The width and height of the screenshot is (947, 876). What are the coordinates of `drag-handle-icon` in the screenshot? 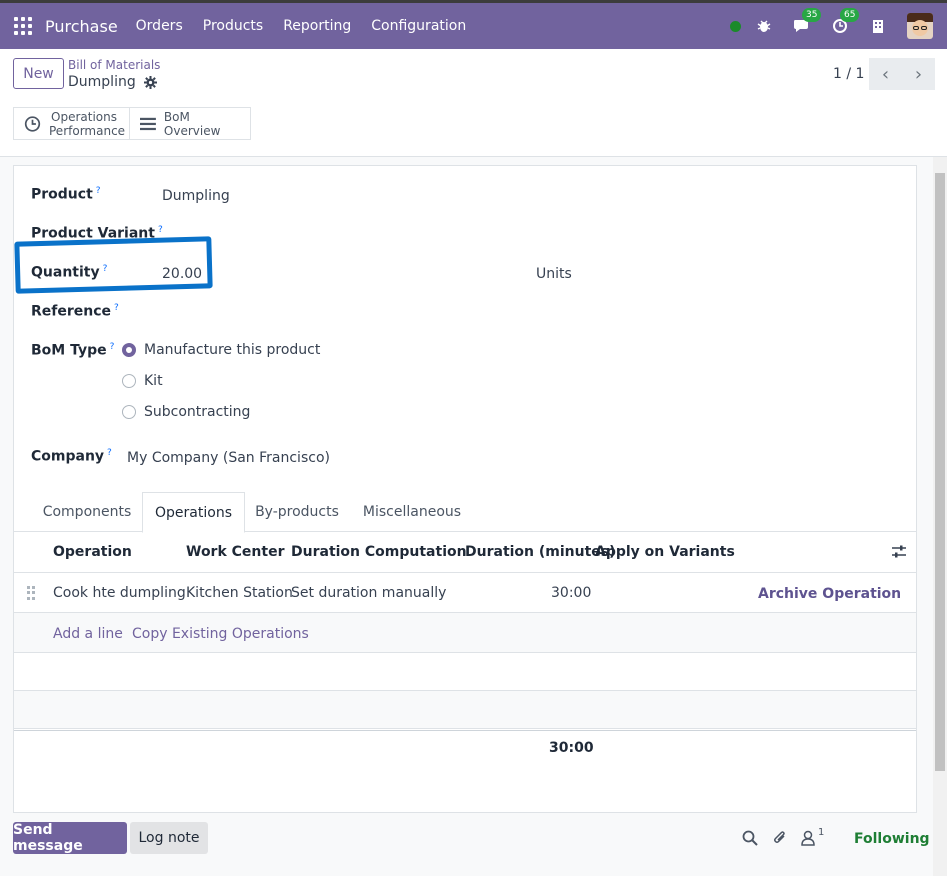 It's located at (31, 593).